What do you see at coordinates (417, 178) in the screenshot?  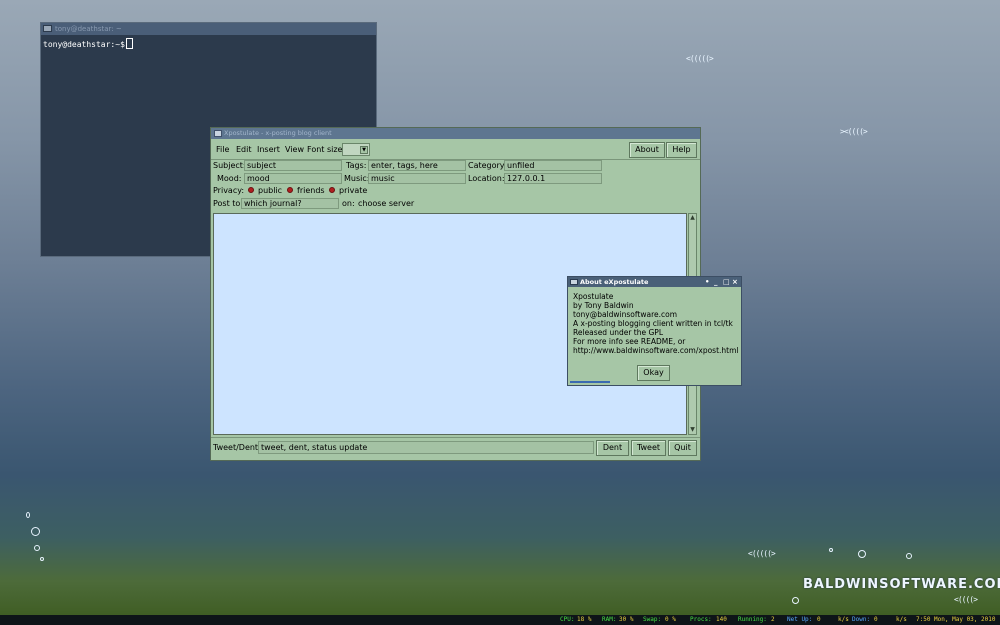 I see `music-field: music` at bounding box center [417, 178].